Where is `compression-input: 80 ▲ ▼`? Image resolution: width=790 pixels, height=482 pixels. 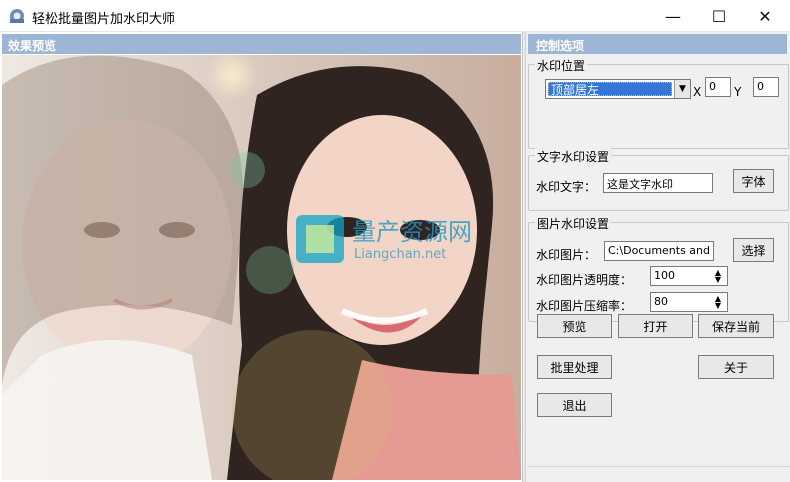
compression-input: 80 ▲ ▼ is located at coordinates (689, 302).